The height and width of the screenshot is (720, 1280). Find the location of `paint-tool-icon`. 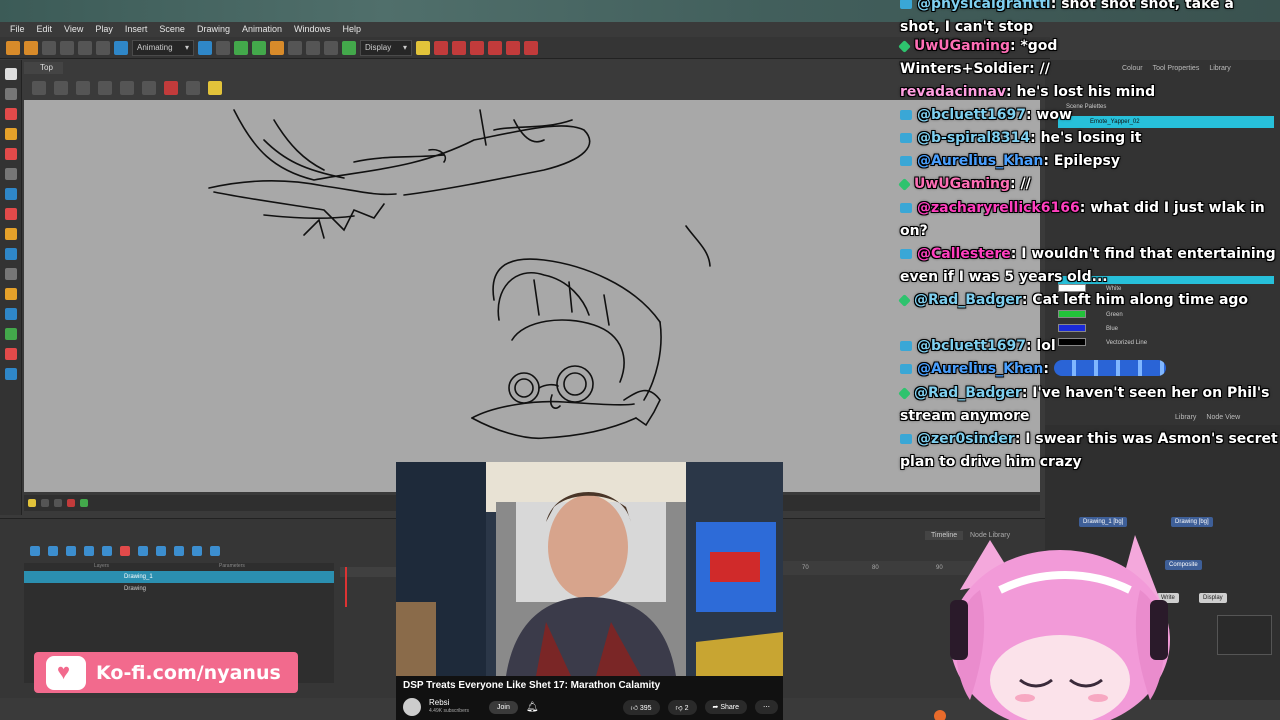

paint-tool-icon is located at coordinates (11, 214).